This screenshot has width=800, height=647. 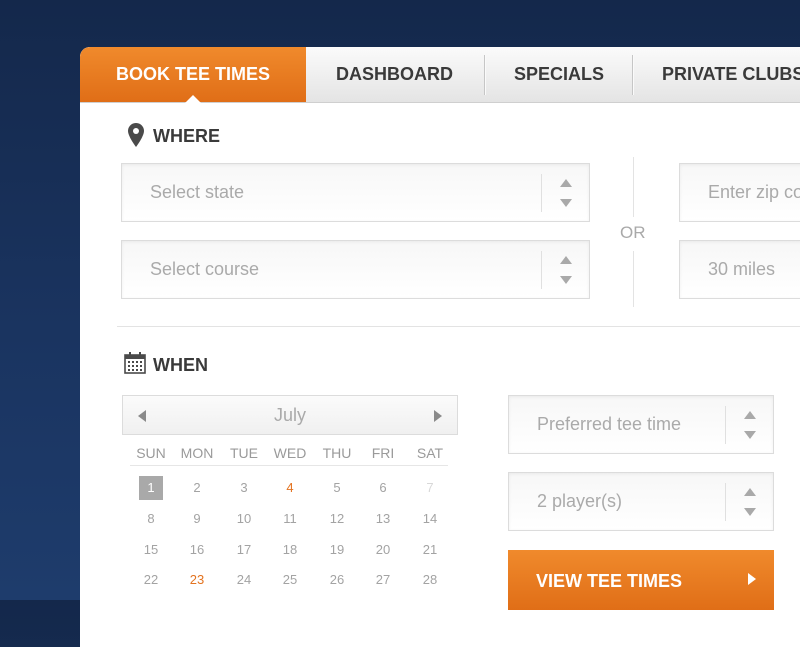 What do you see at coordinates (580, 501) in the screenshot?
I see `players-value: 2 player(s)` at bounding box center [580, 501].